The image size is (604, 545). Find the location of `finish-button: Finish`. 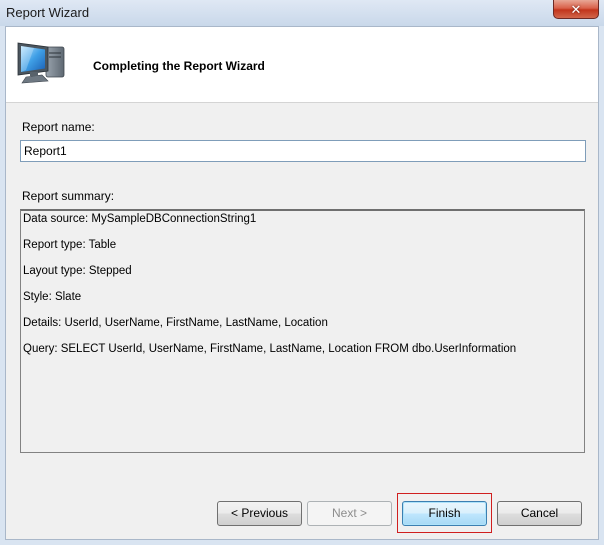

finish-button: Finish is located at coordinates (444, 513).